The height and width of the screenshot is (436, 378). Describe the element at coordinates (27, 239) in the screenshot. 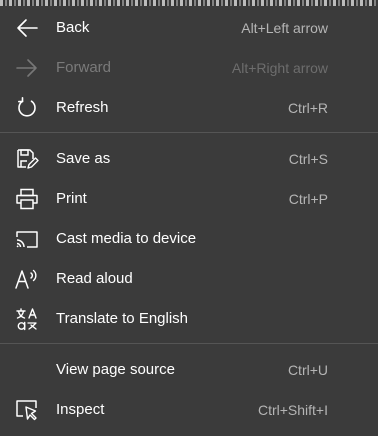

I see `cast-icon` at that location.